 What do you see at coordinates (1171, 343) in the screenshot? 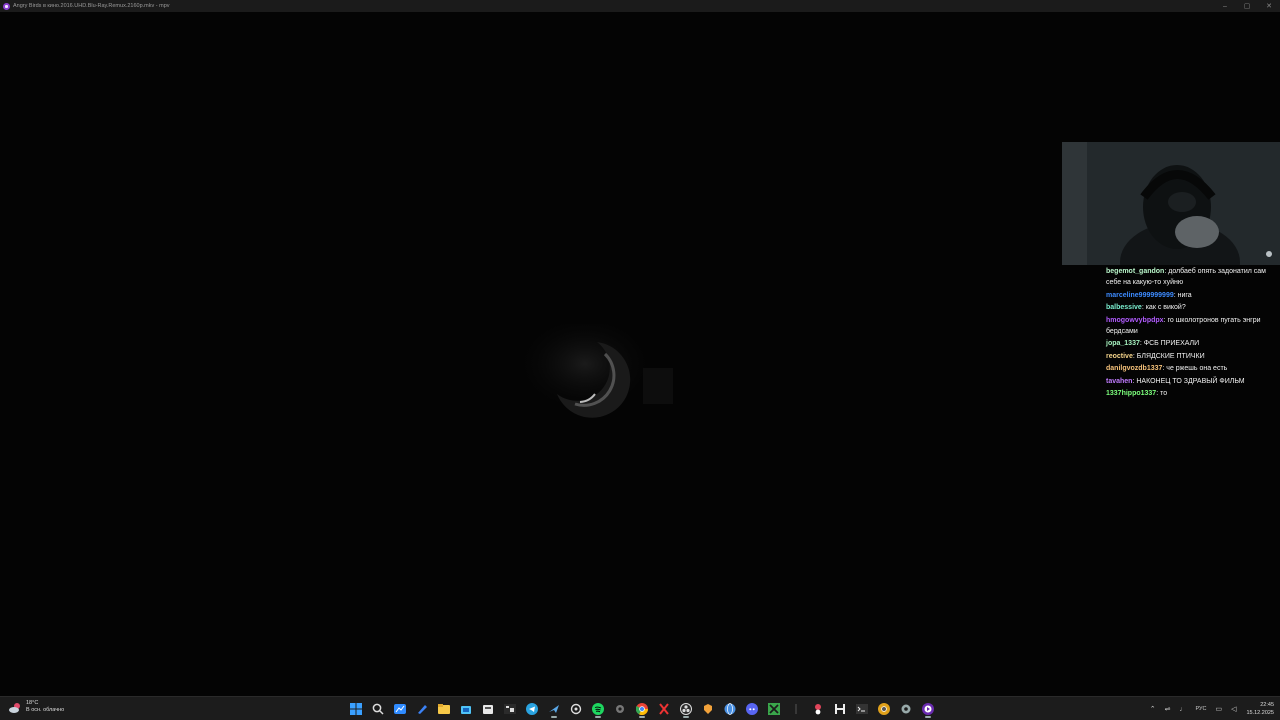
I see `chat-text: ФСБ ПРИЕХАЛИ` at bounding box center [1171, 343].